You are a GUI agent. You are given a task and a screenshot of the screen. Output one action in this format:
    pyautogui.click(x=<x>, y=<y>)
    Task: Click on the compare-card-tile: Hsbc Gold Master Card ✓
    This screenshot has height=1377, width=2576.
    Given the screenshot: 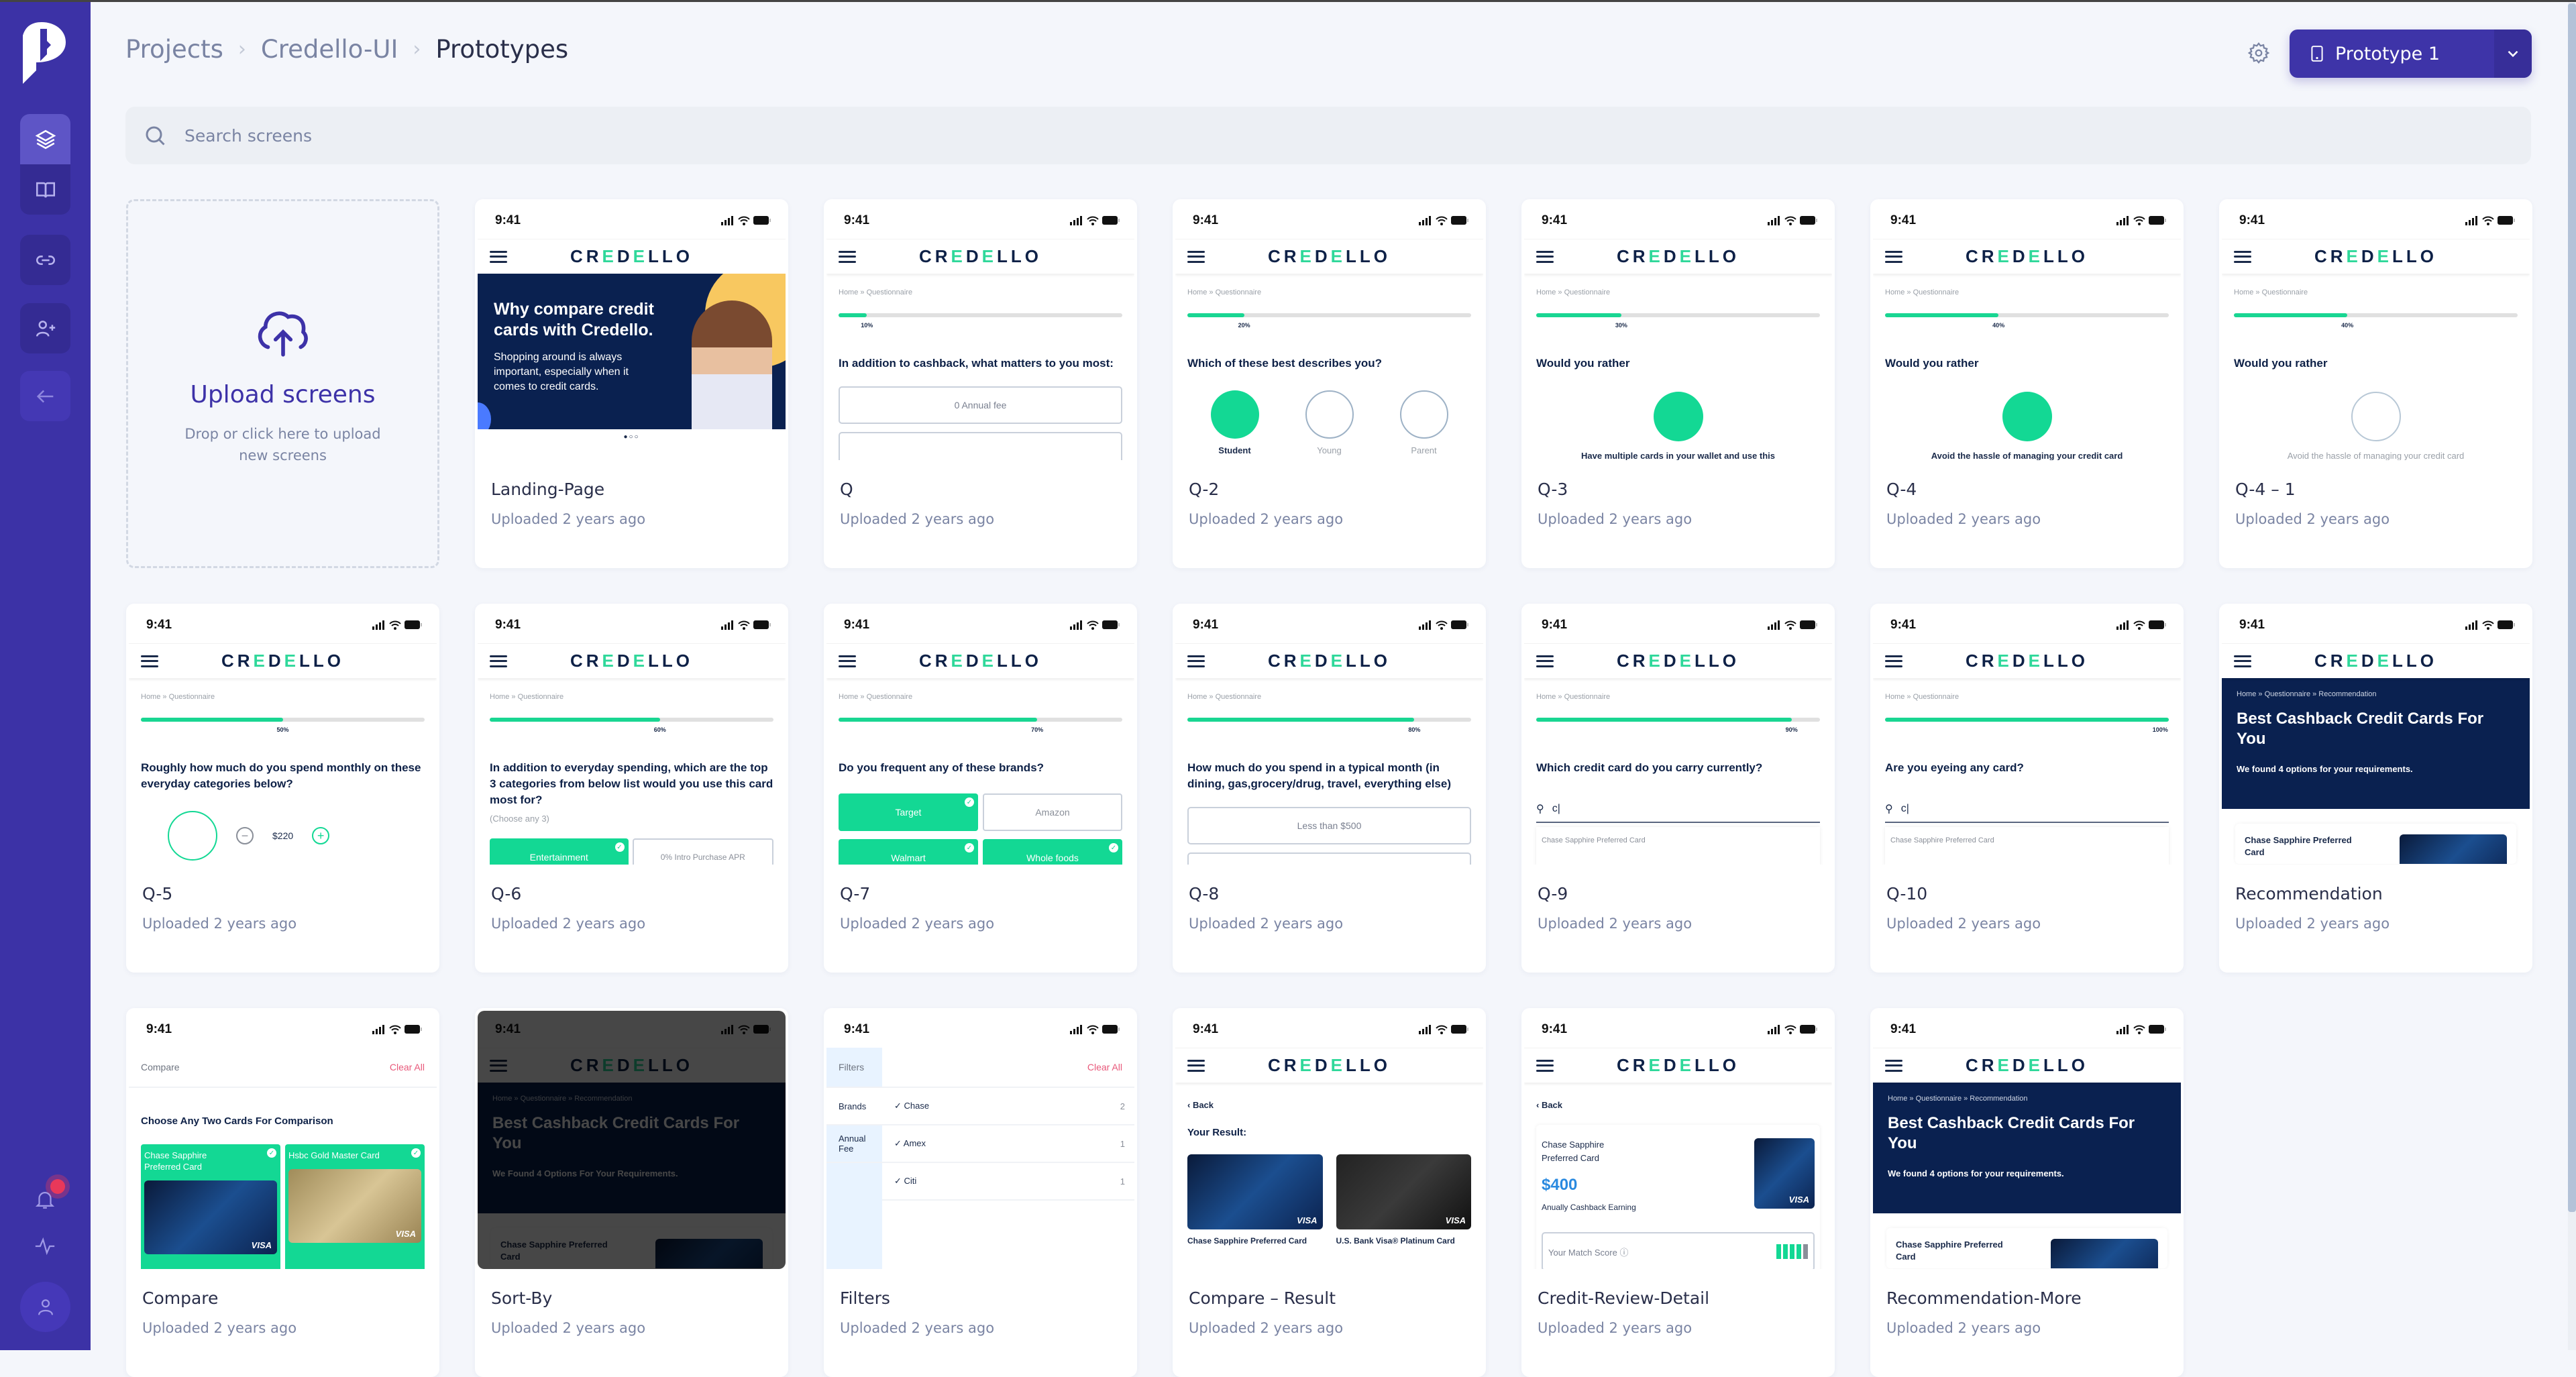 What is the action you would take?
    pyautogui.click(x=355, y=1206)
    